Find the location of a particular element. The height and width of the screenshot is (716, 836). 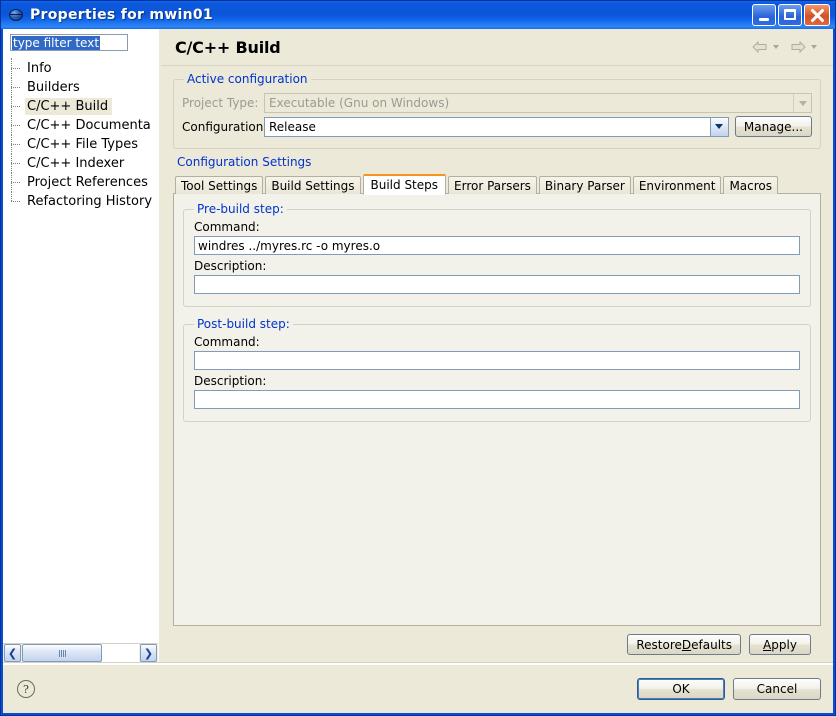

scroll-left-icon: ❮ is located at coordinates (12, 653).